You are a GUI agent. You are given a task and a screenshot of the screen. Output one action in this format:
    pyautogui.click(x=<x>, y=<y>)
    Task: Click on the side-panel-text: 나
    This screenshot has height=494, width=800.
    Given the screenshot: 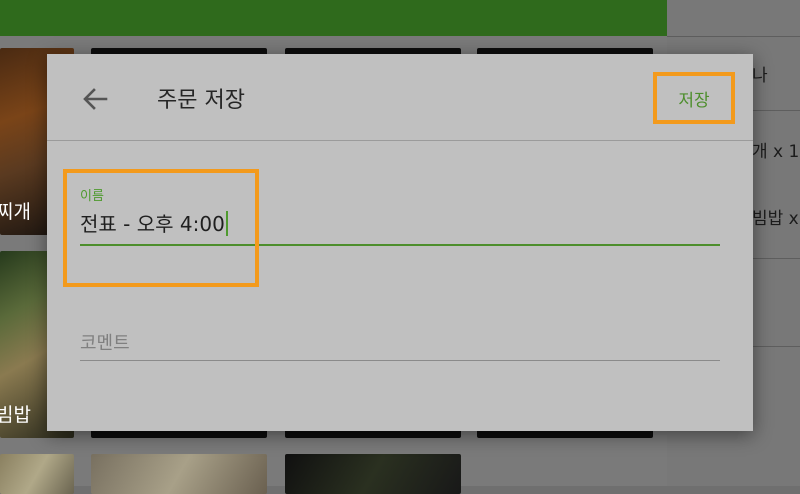 What is the action you would take?
    pyautogui.click(x=760, y=76)
    